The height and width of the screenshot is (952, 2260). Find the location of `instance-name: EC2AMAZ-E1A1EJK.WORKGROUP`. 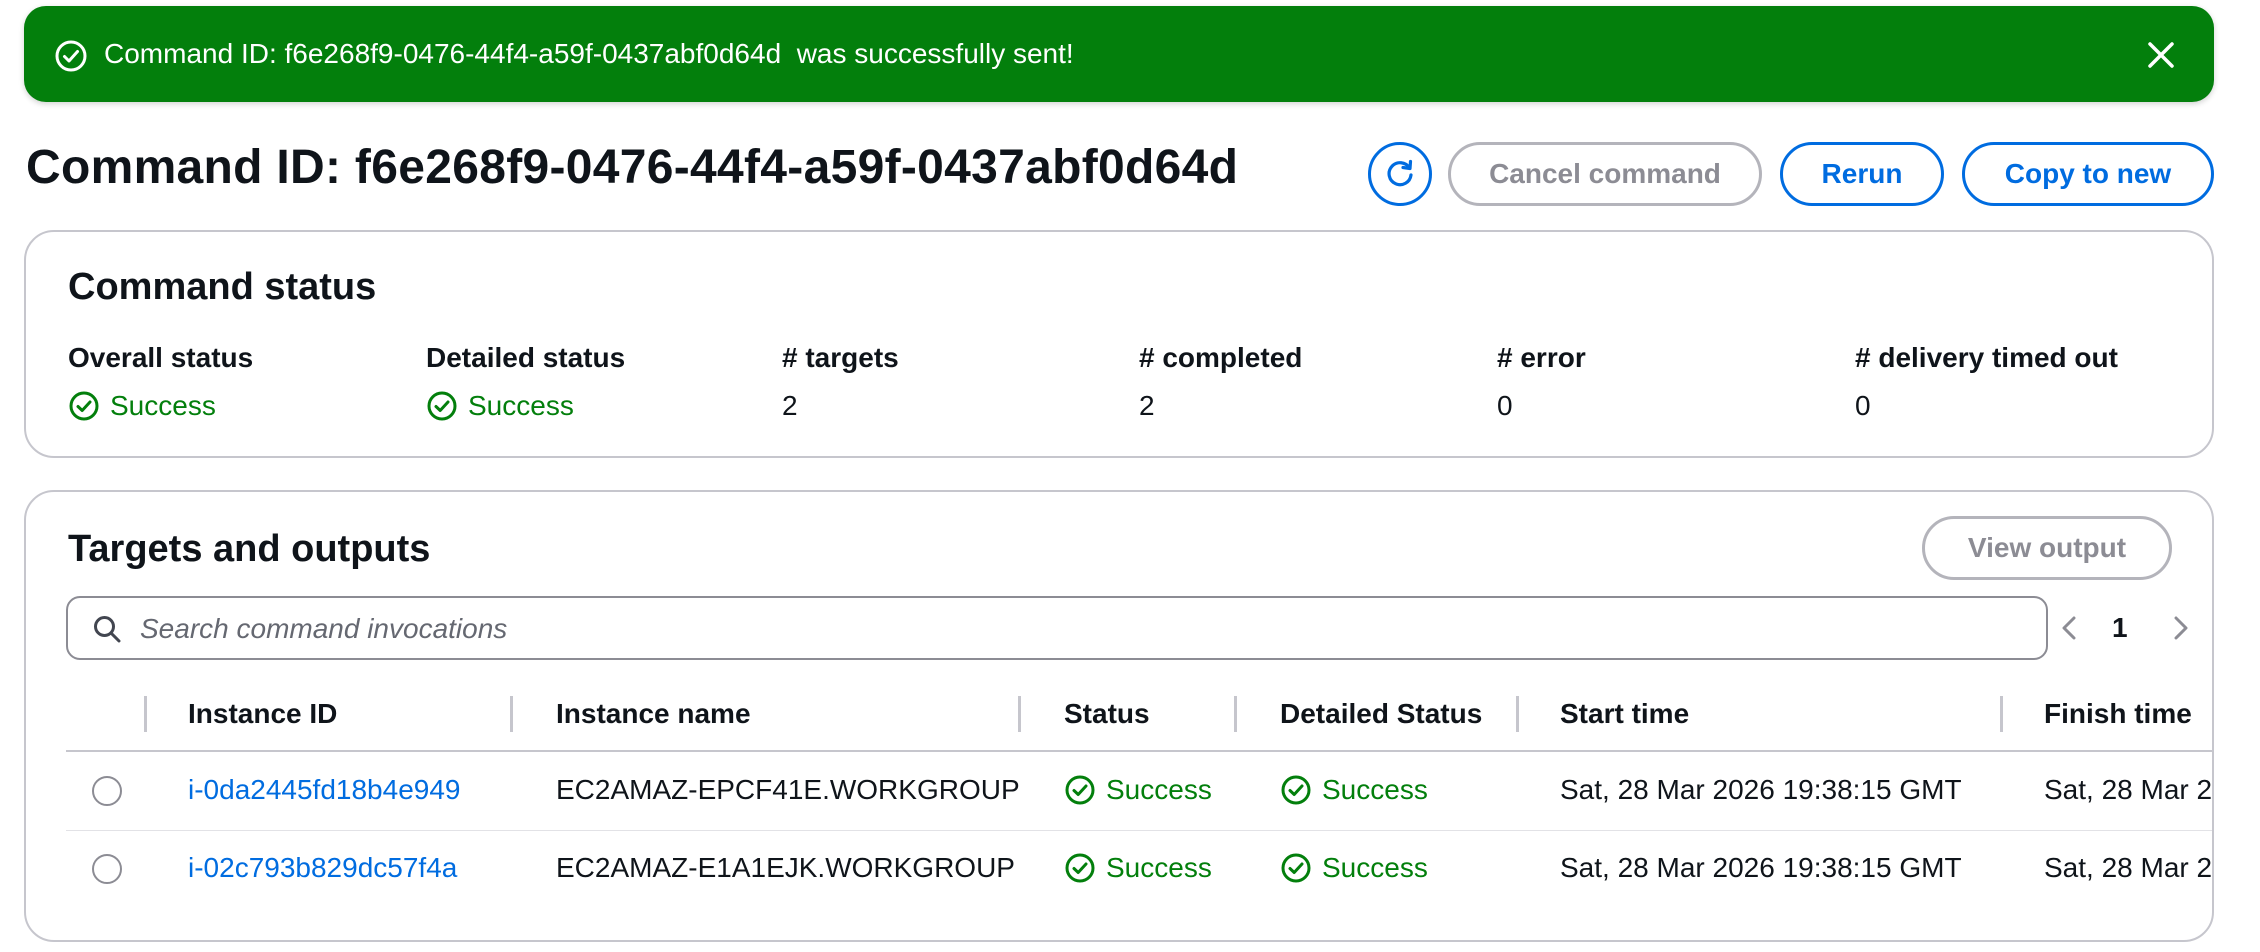

instance-name: EC2AMAZ-E1A1EJK.WORKGROUP is located at coordinates (785, 867).